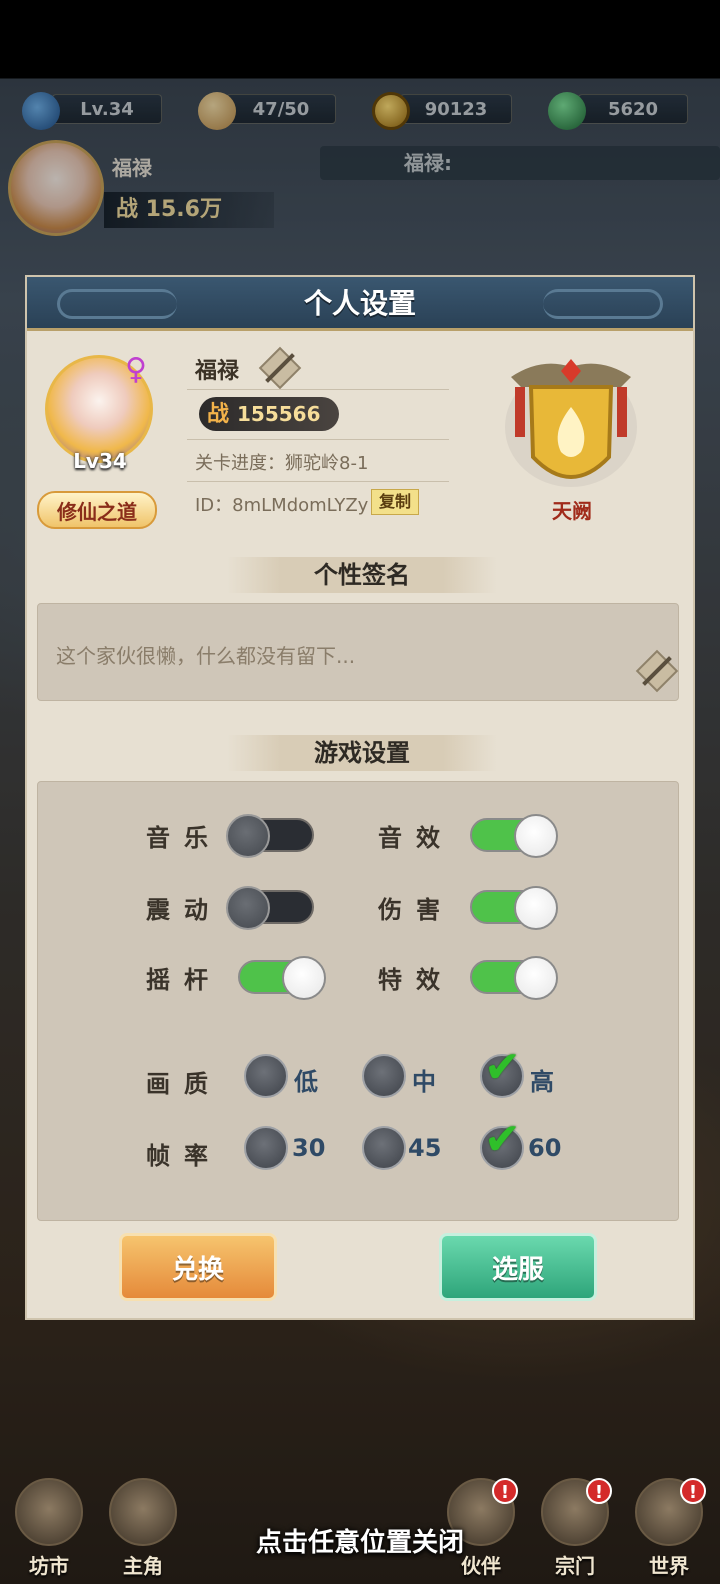  What do you see at coordinates (416, 910) in the screenshot?
I see `damage-label: 伤害` at bounding box center [416, 910].